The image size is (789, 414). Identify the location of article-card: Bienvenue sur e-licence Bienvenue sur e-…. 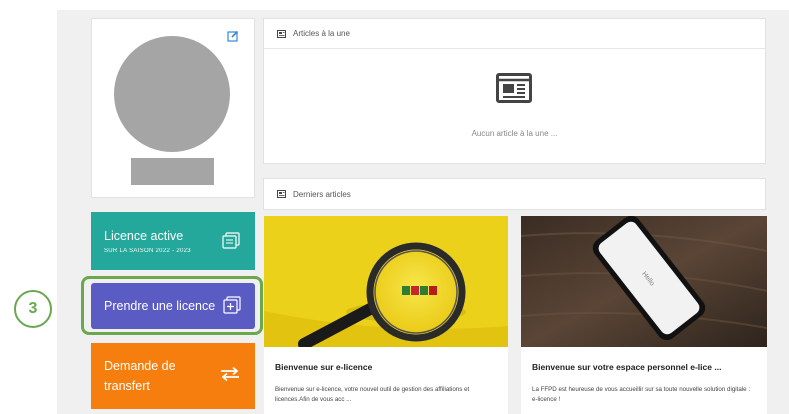
(386, 315).